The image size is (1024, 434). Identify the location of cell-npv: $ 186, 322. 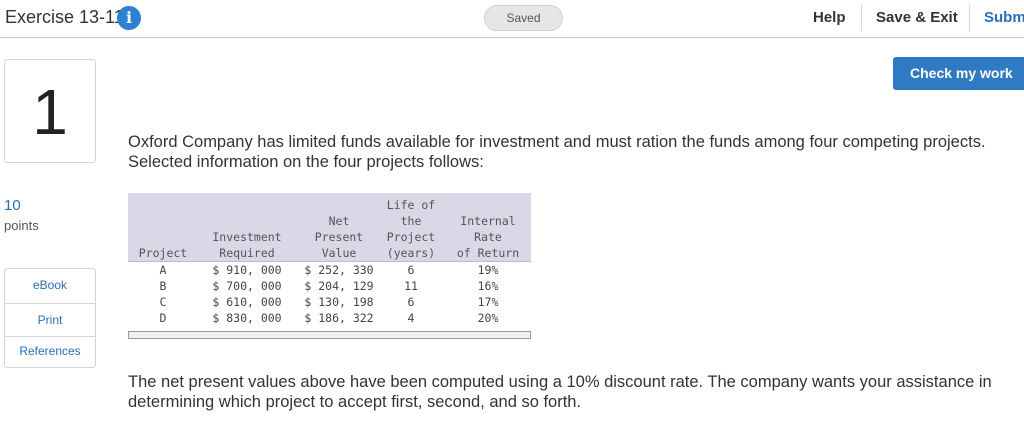
(339, 318).